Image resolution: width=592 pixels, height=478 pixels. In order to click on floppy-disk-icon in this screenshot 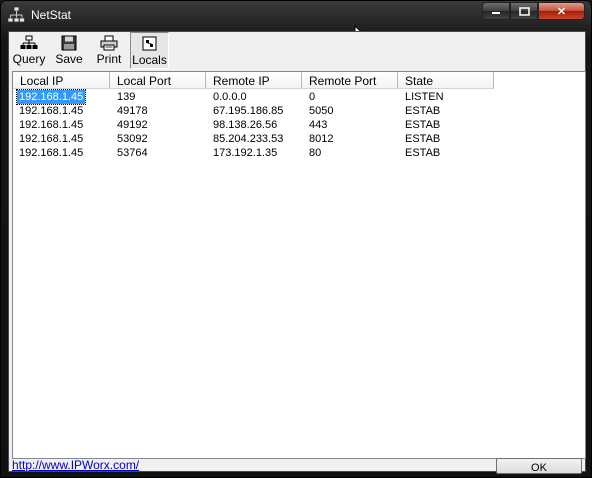, I will do `click(69, 43)`.